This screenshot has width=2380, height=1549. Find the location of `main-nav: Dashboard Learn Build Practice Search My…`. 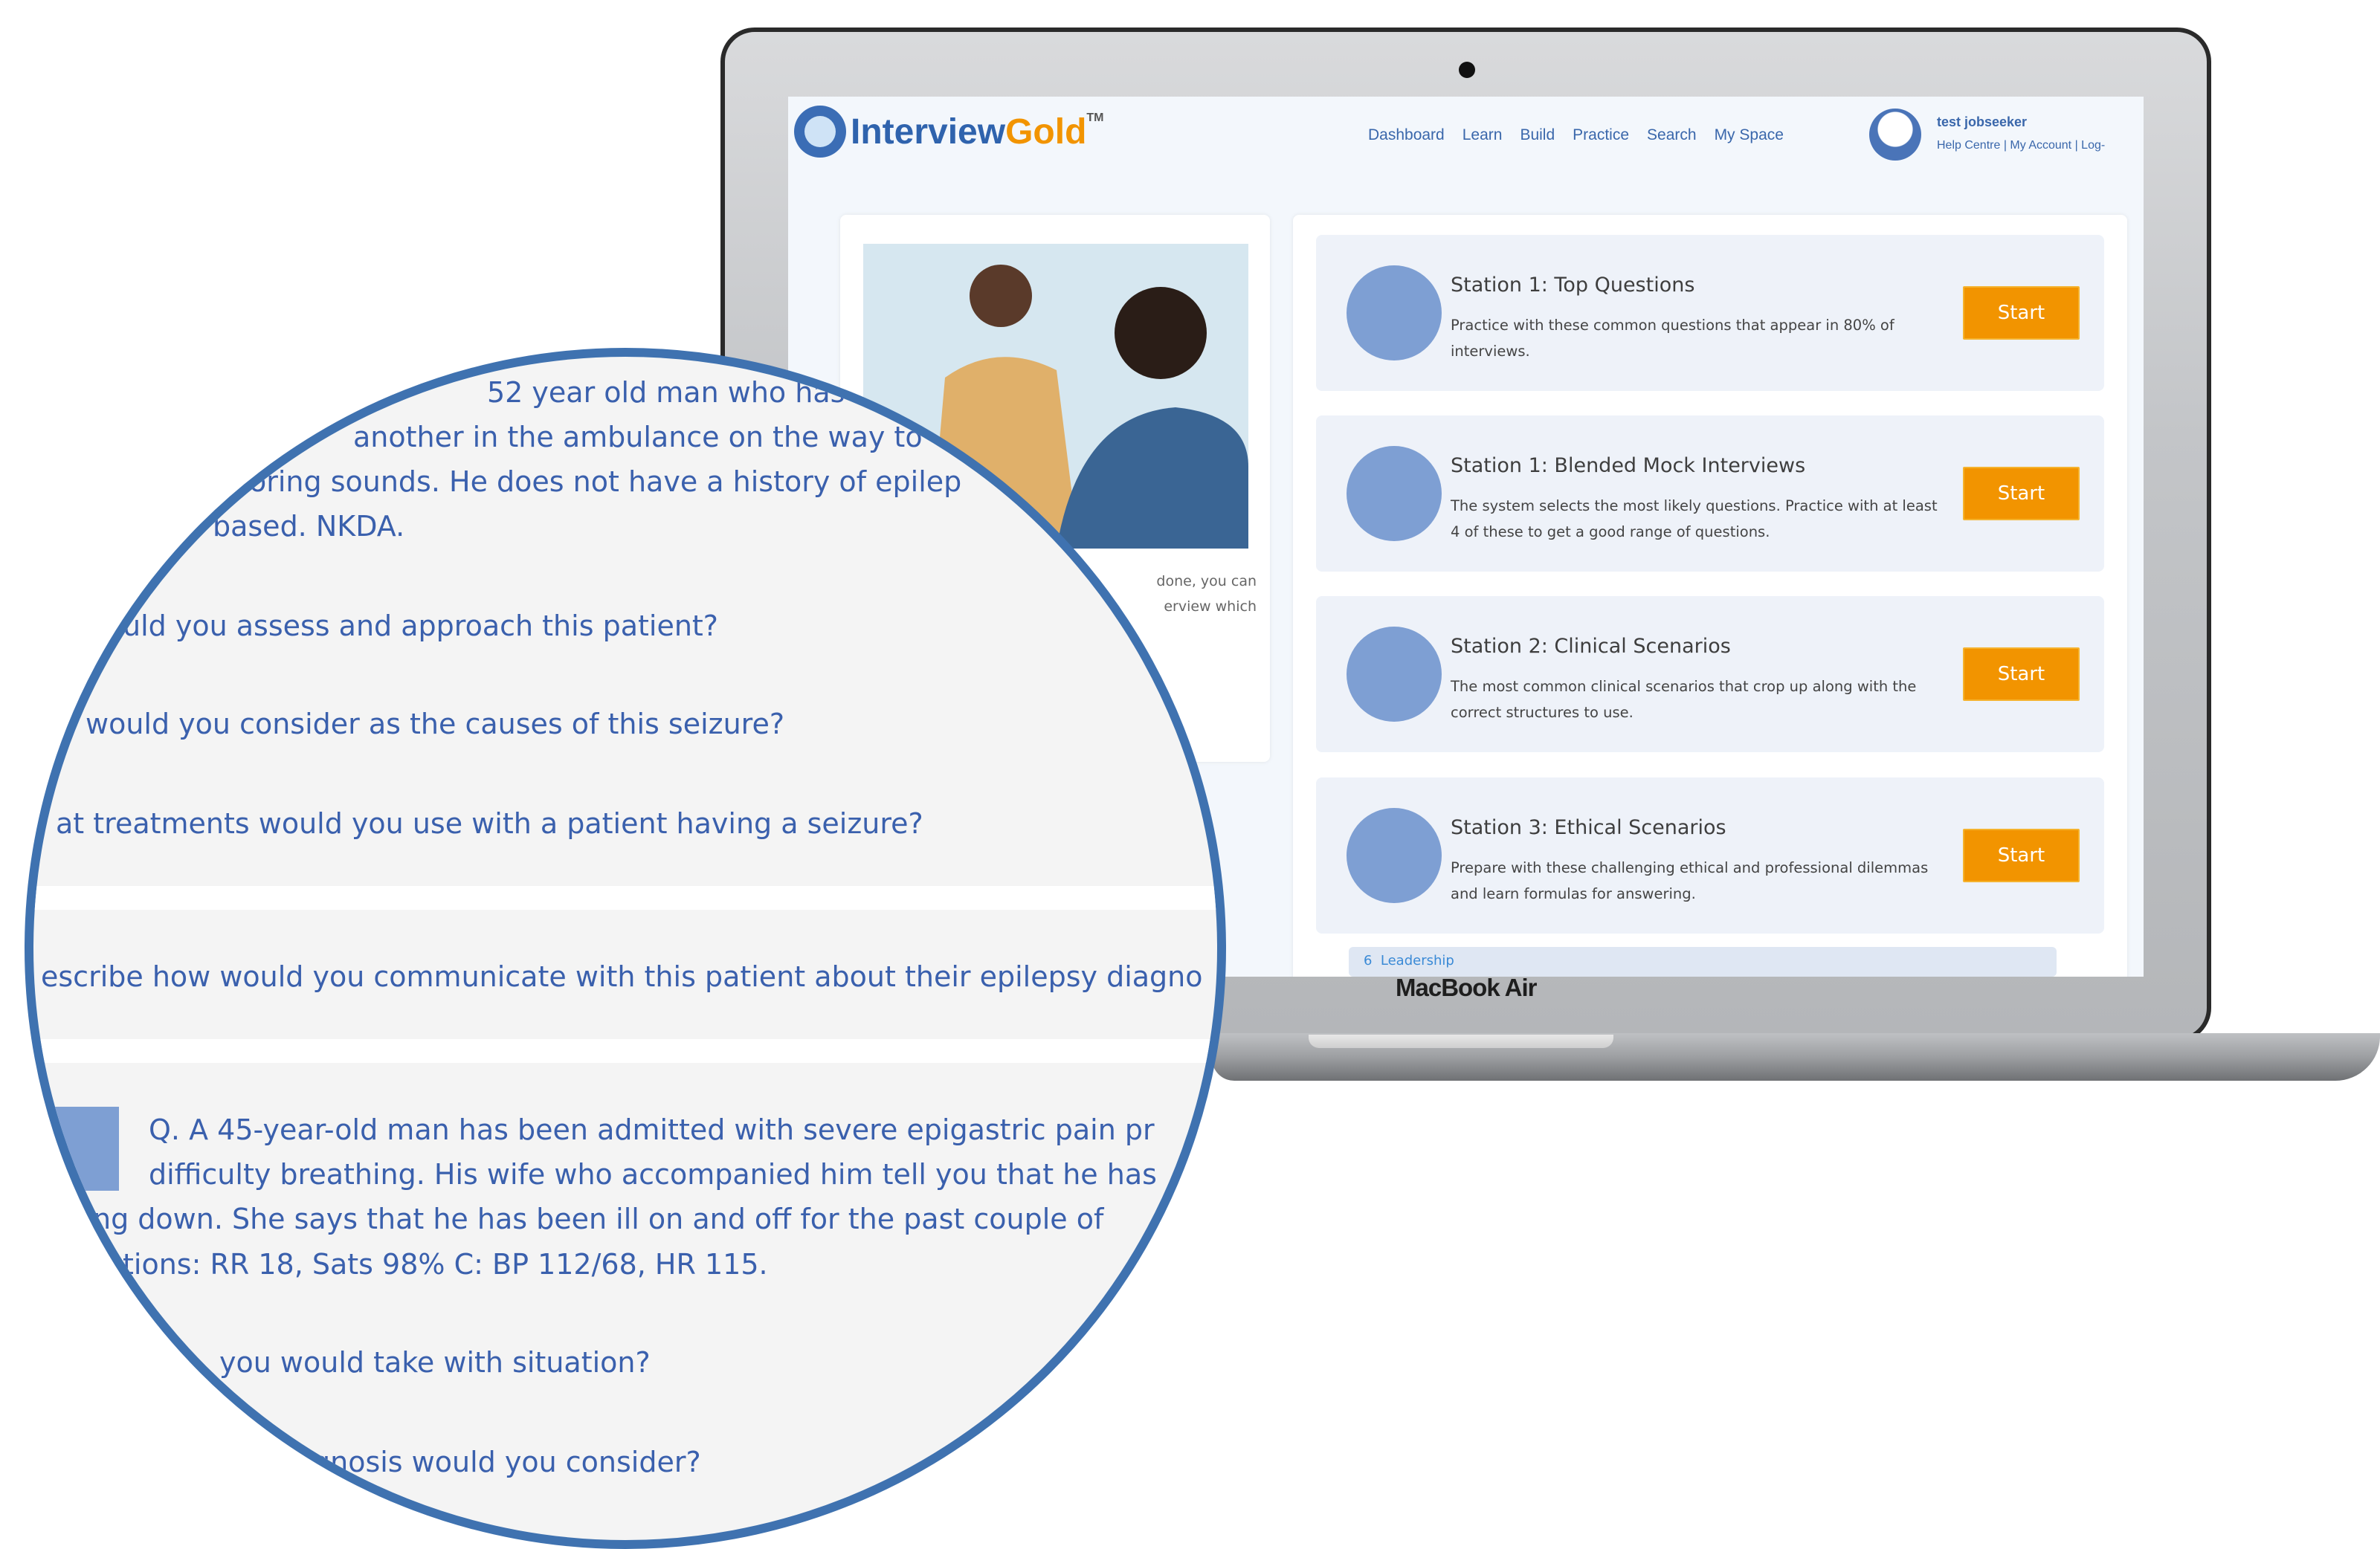

main-nav: Dashboard Learn Build Practice Search My… is located at coordinates (1576, 135).